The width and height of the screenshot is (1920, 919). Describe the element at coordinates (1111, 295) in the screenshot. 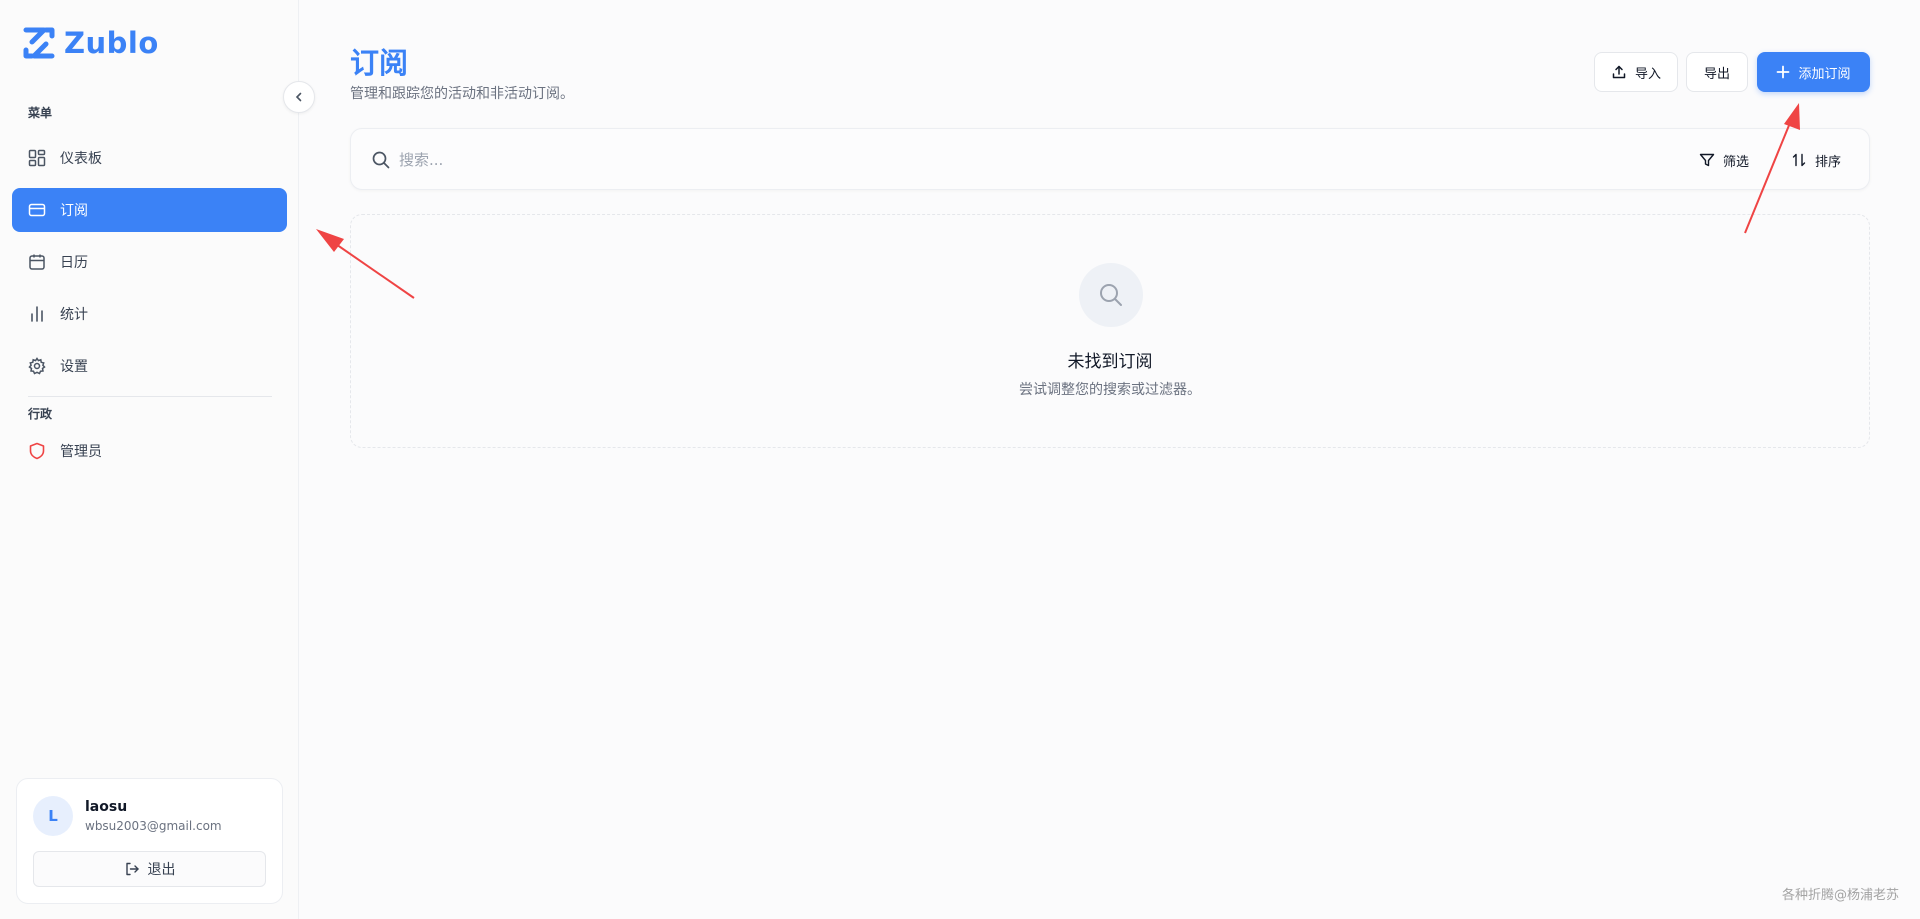

I see `empty-search-icon` at that location.